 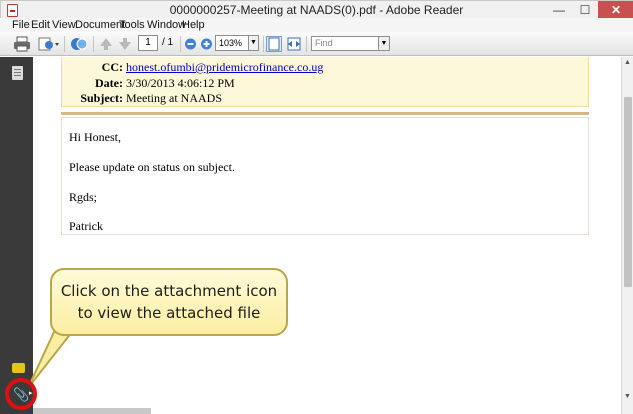 I want to click on attachment-expand-arrow: ▸, so click(x=31, y=393).